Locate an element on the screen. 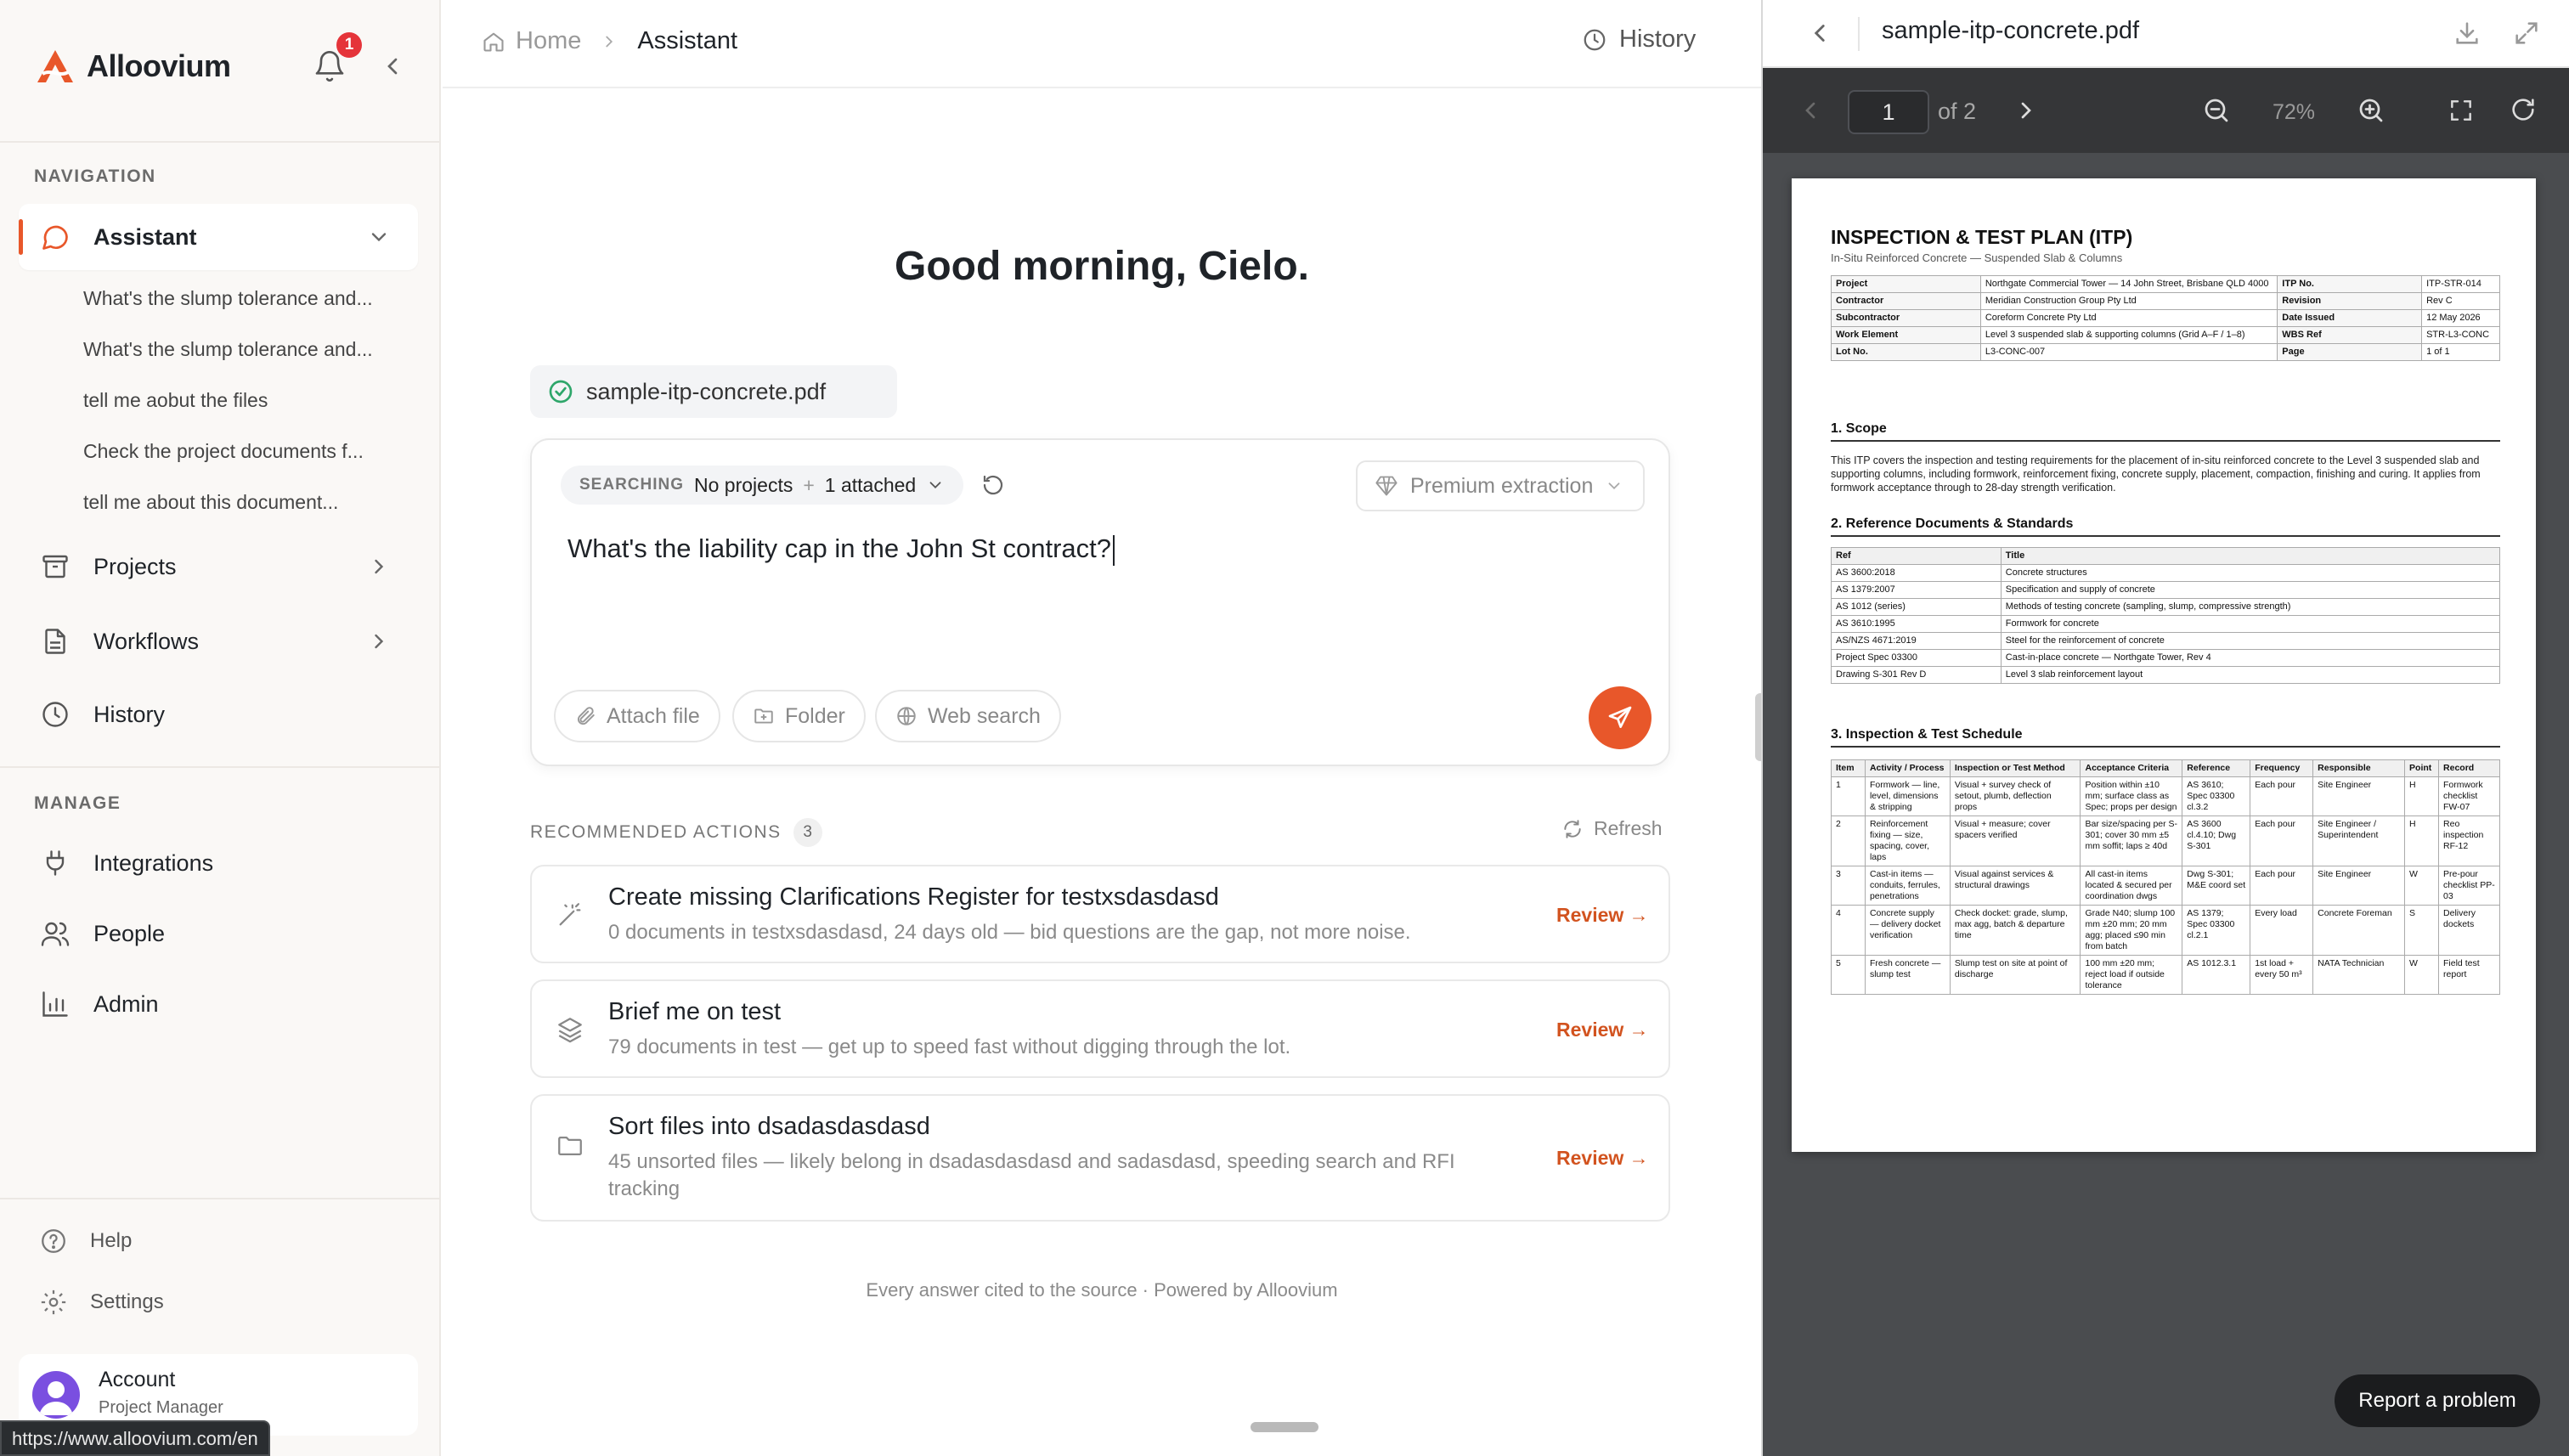  drag-handle is located at coordinates (1284, 1427).